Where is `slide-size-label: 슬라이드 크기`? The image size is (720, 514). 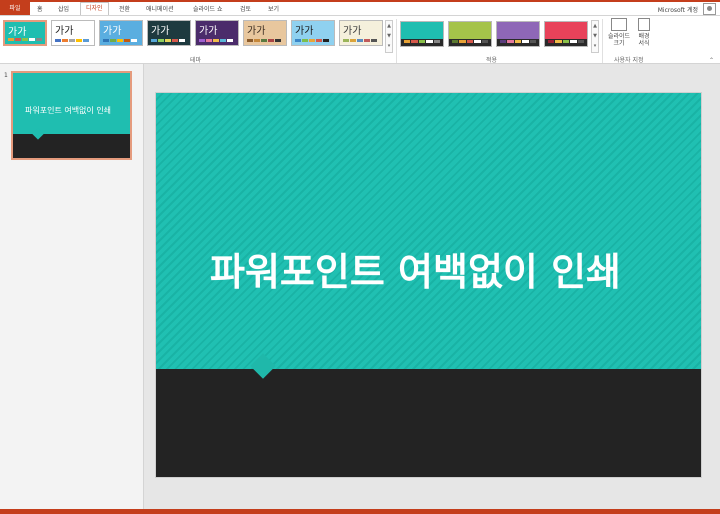 slide-size-label: 슬라이드 크기 is located at coordinates (619, 40).